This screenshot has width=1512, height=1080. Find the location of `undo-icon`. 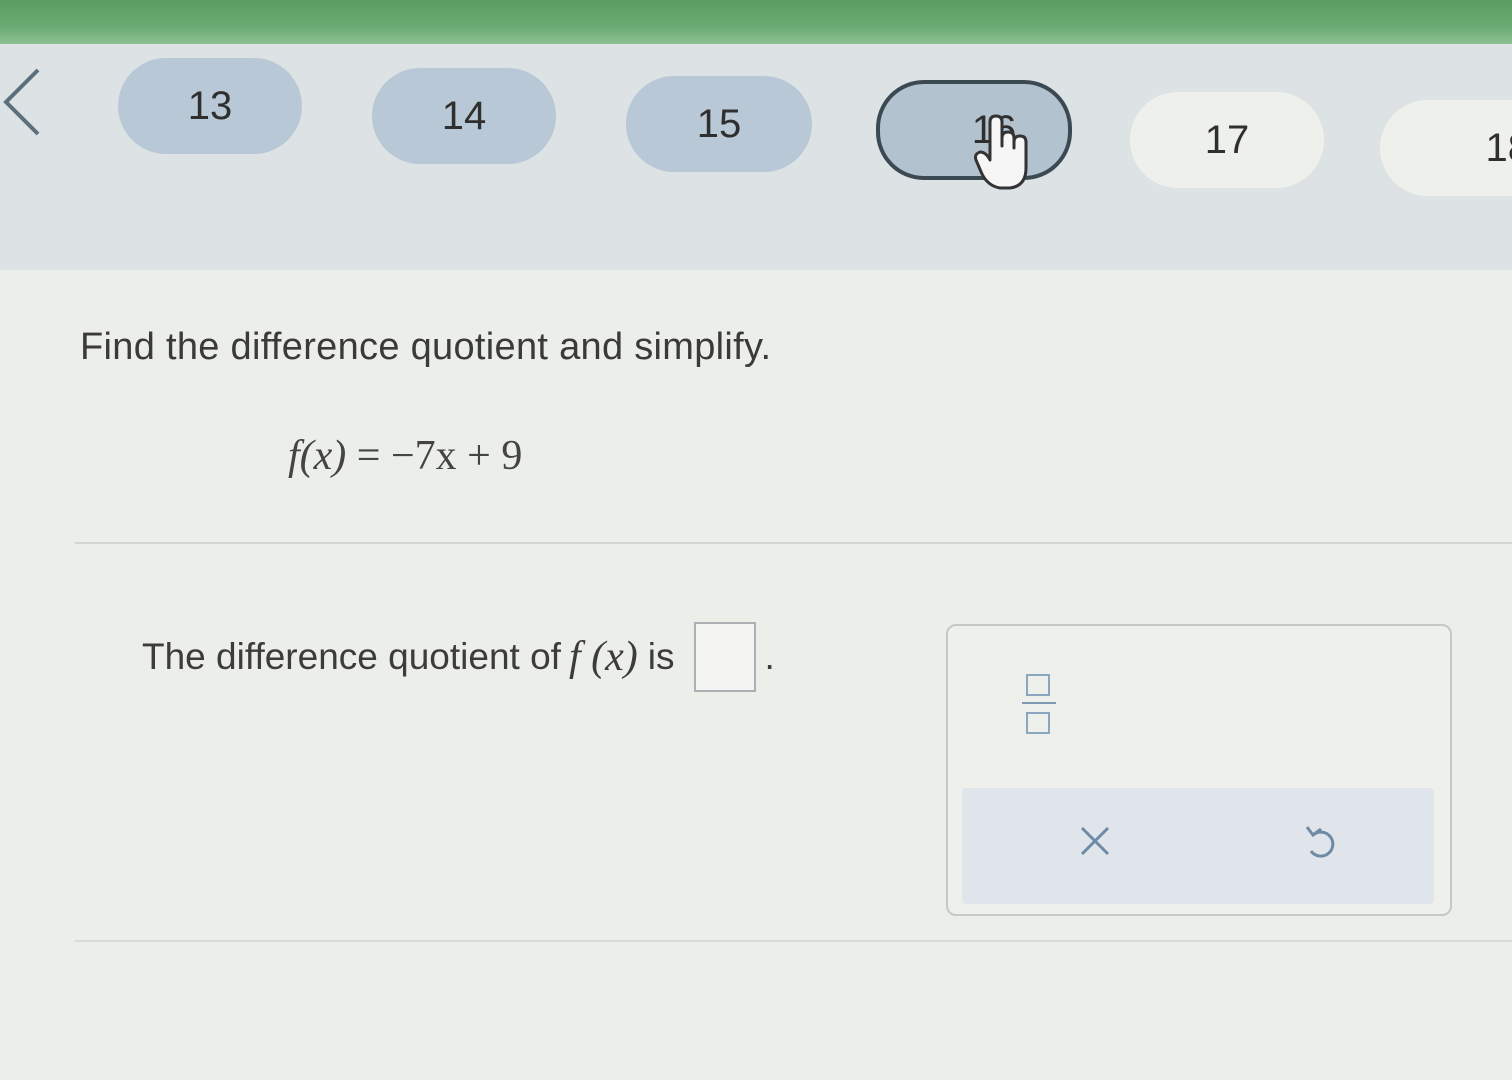

undo-icon is located at coordinates (1320, 842).